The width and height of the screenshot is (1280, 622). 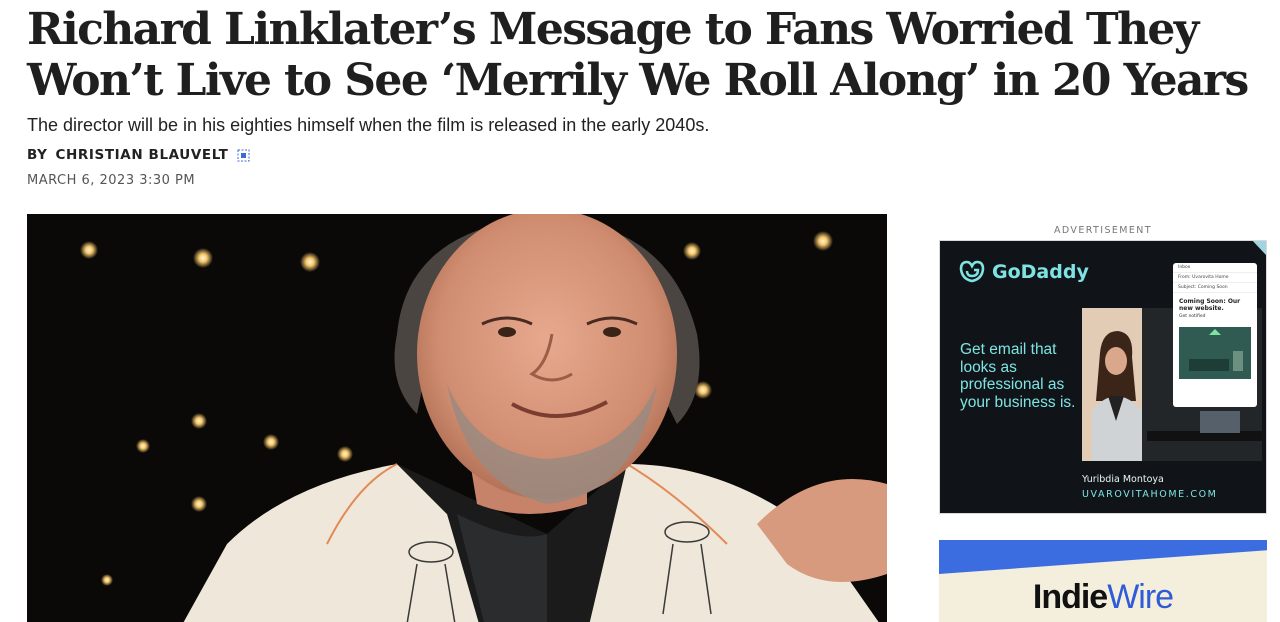 I want to click on email-inbox-label: Inbox, so click(x=1215, y=268).